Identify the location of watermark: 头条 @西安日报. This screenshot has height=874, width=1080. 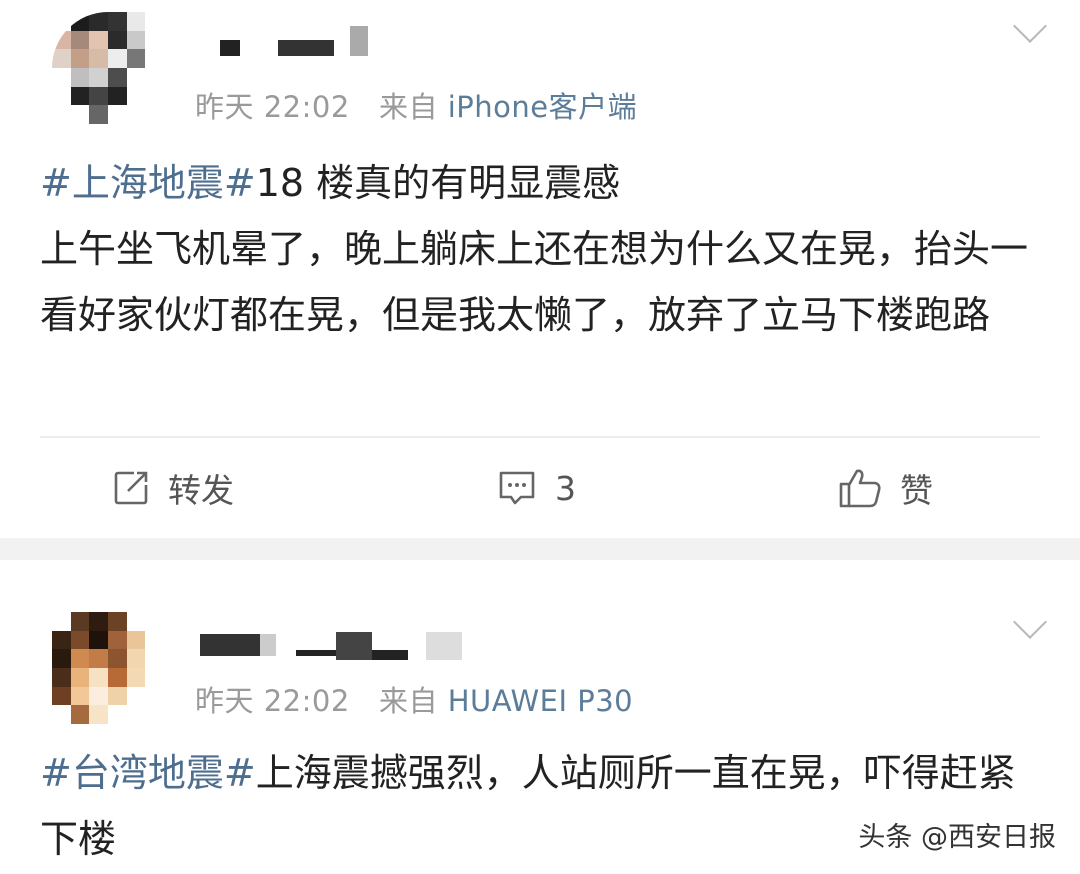
(957, 837).